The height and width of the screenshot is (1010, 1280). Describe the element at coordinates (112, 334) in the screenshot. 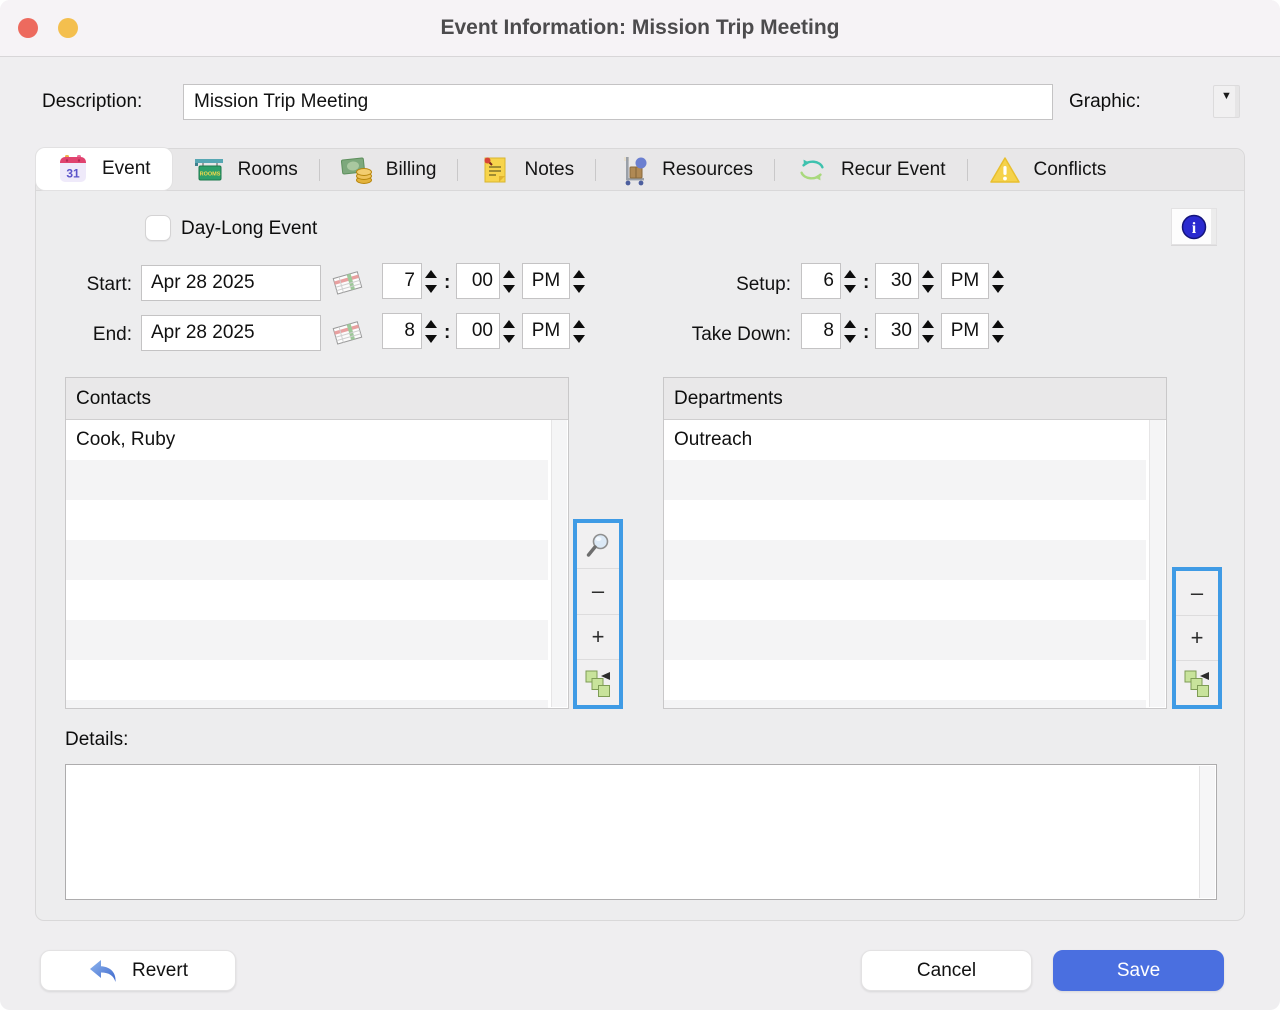

I see `end-label: End:` at that location.